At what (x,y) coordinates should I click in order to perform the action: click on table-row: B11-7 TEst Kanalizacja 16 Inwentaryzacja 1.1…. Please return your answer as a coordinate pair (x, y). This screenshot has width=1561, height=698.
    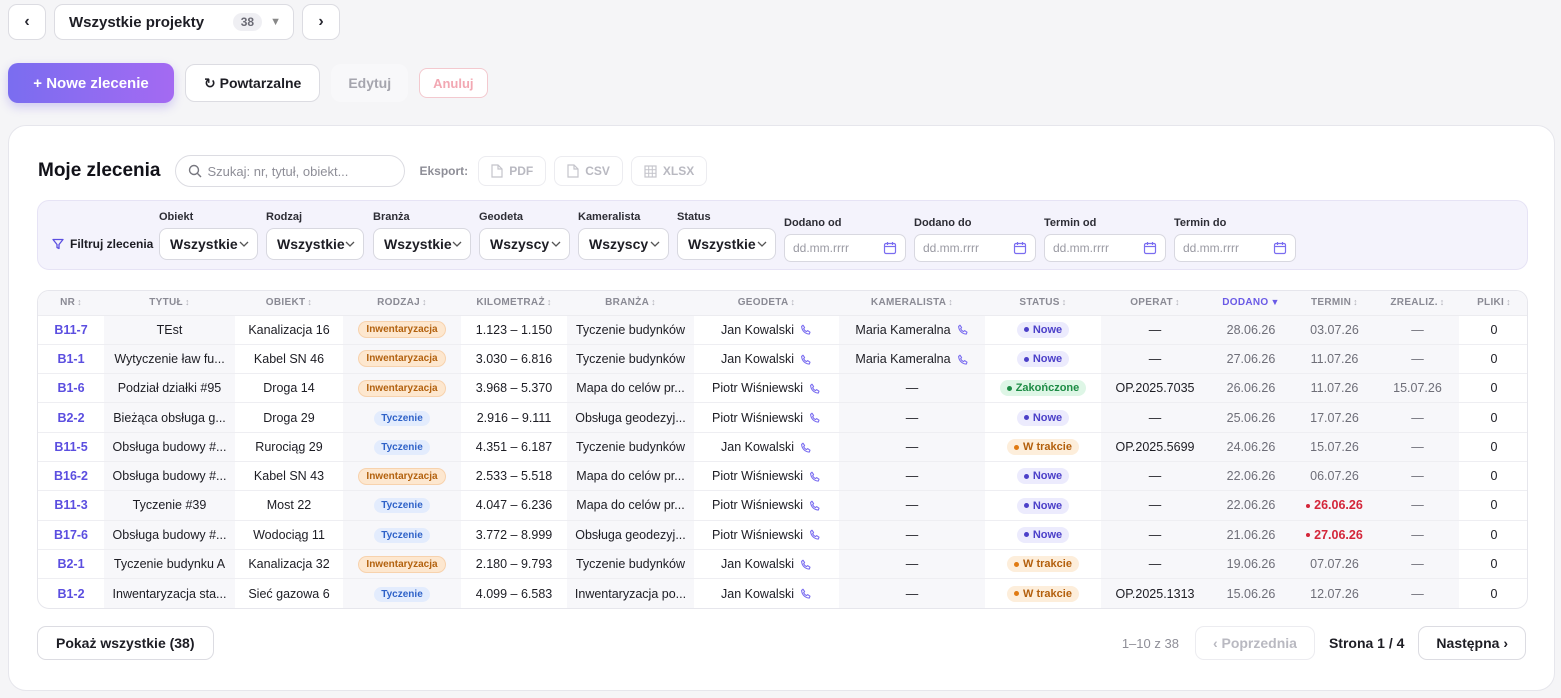
    Looking at the image, I should click on (782, 330).